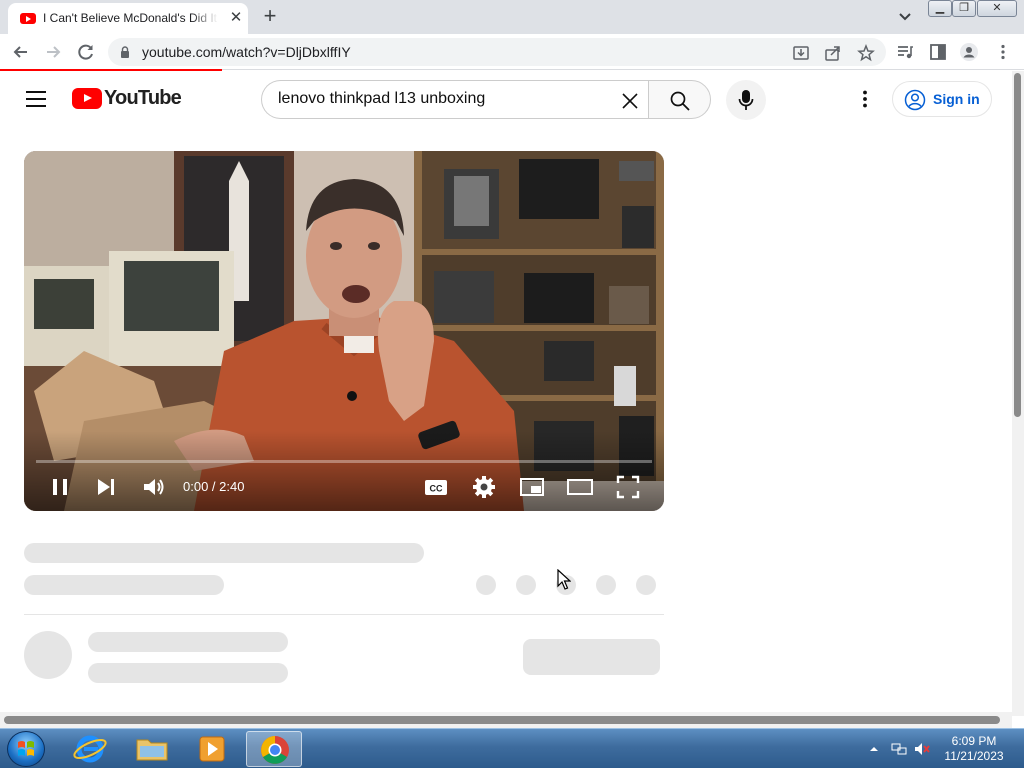 The height and width of the screenshot is (773, 1024). I want to click on kebab-menu-icon, so click(1003, 52).